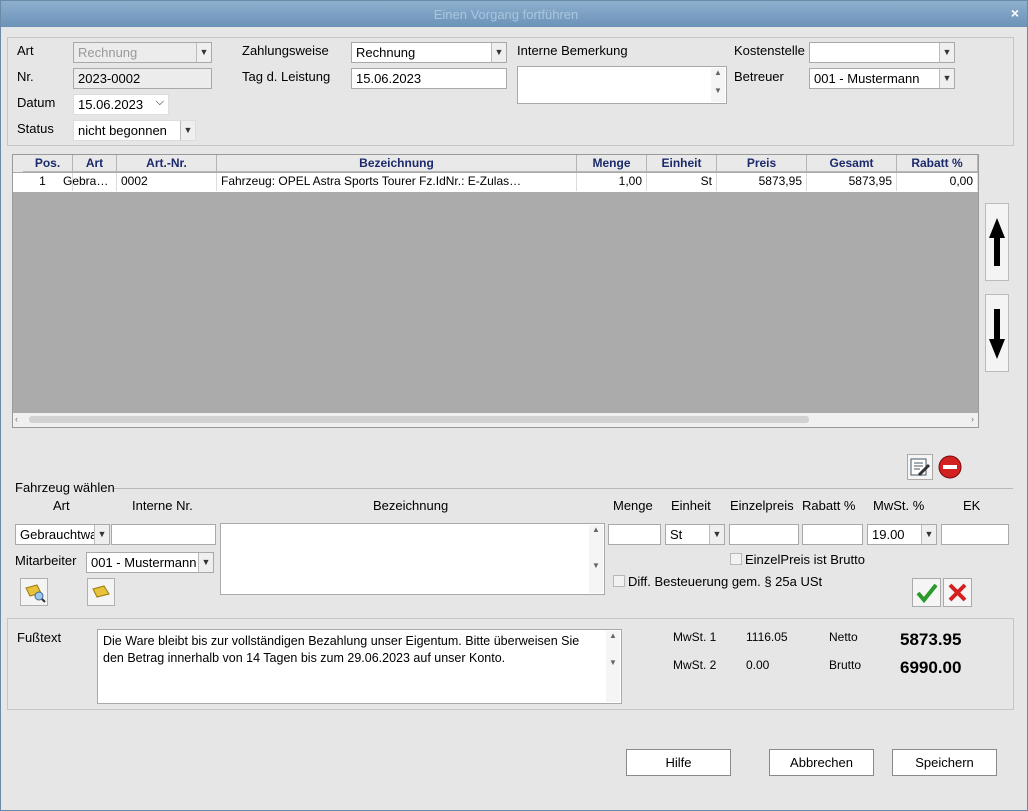 This screenshot has width=1028, height=811. What do you see at coordinates (111, 104) in the screenshot?
I see `datum-value: 15.06.2023` at bounding box center [111, 104].